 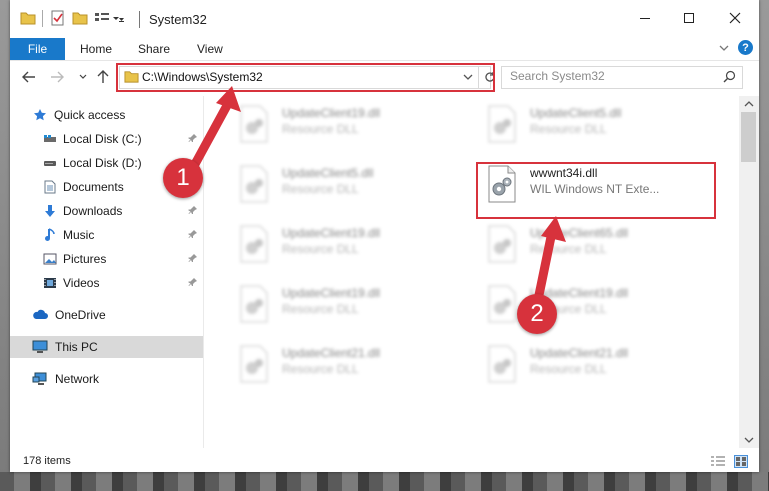 I want to click on arrow-head-to-file, so click(x=553, y=229).